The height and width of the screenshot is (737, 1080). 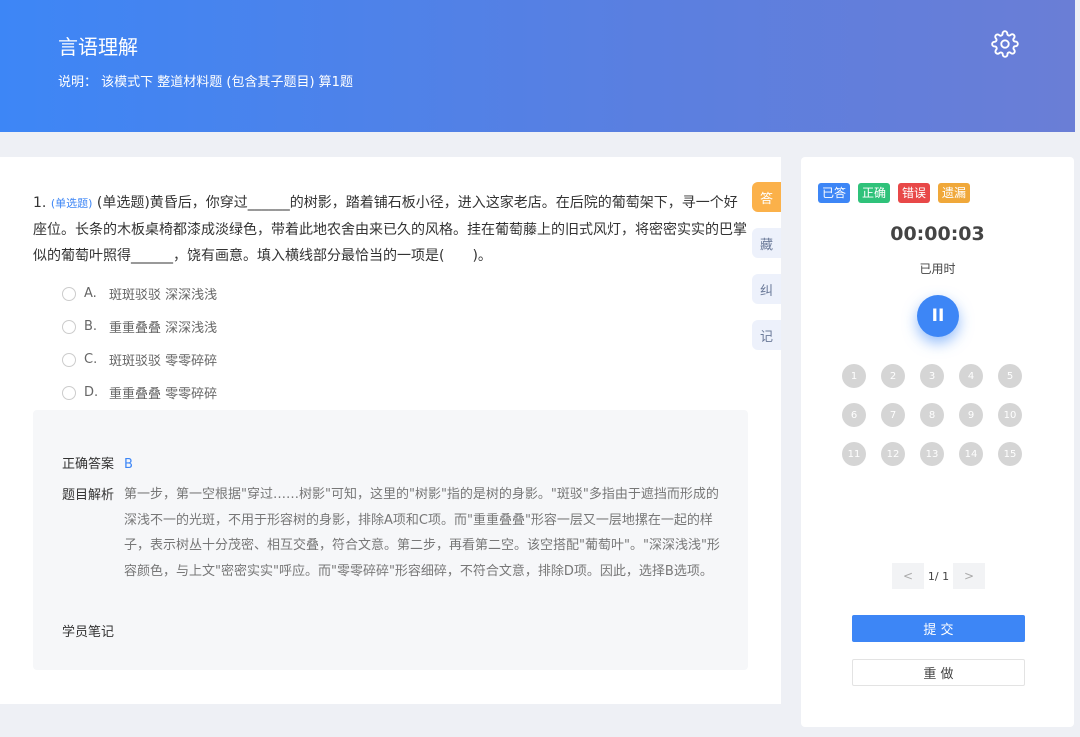 I want to click on badge-answered: 已答, so click(x=834, y=193).